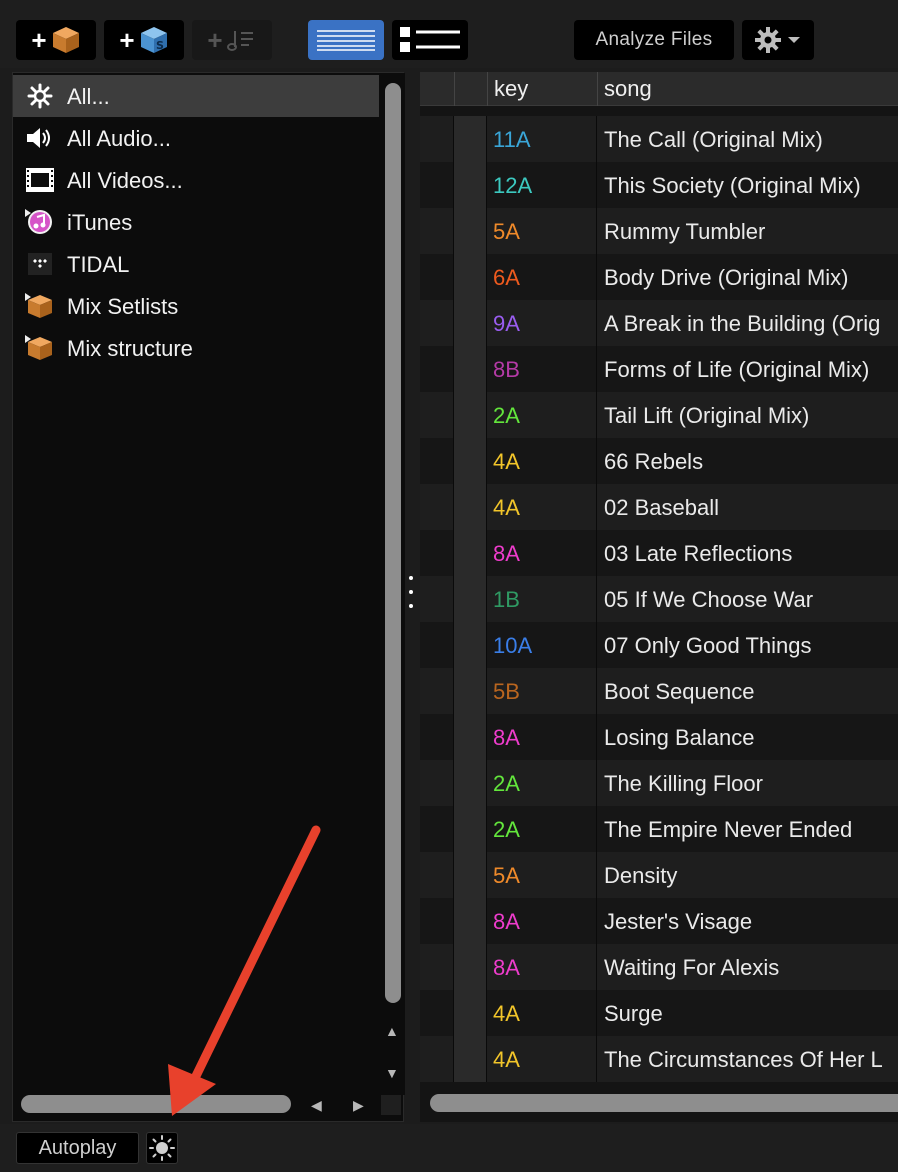 This screenshot has width=898, height=1172. I want to click on table-row: 8A 03 Late Reflections, so click(659, 553).